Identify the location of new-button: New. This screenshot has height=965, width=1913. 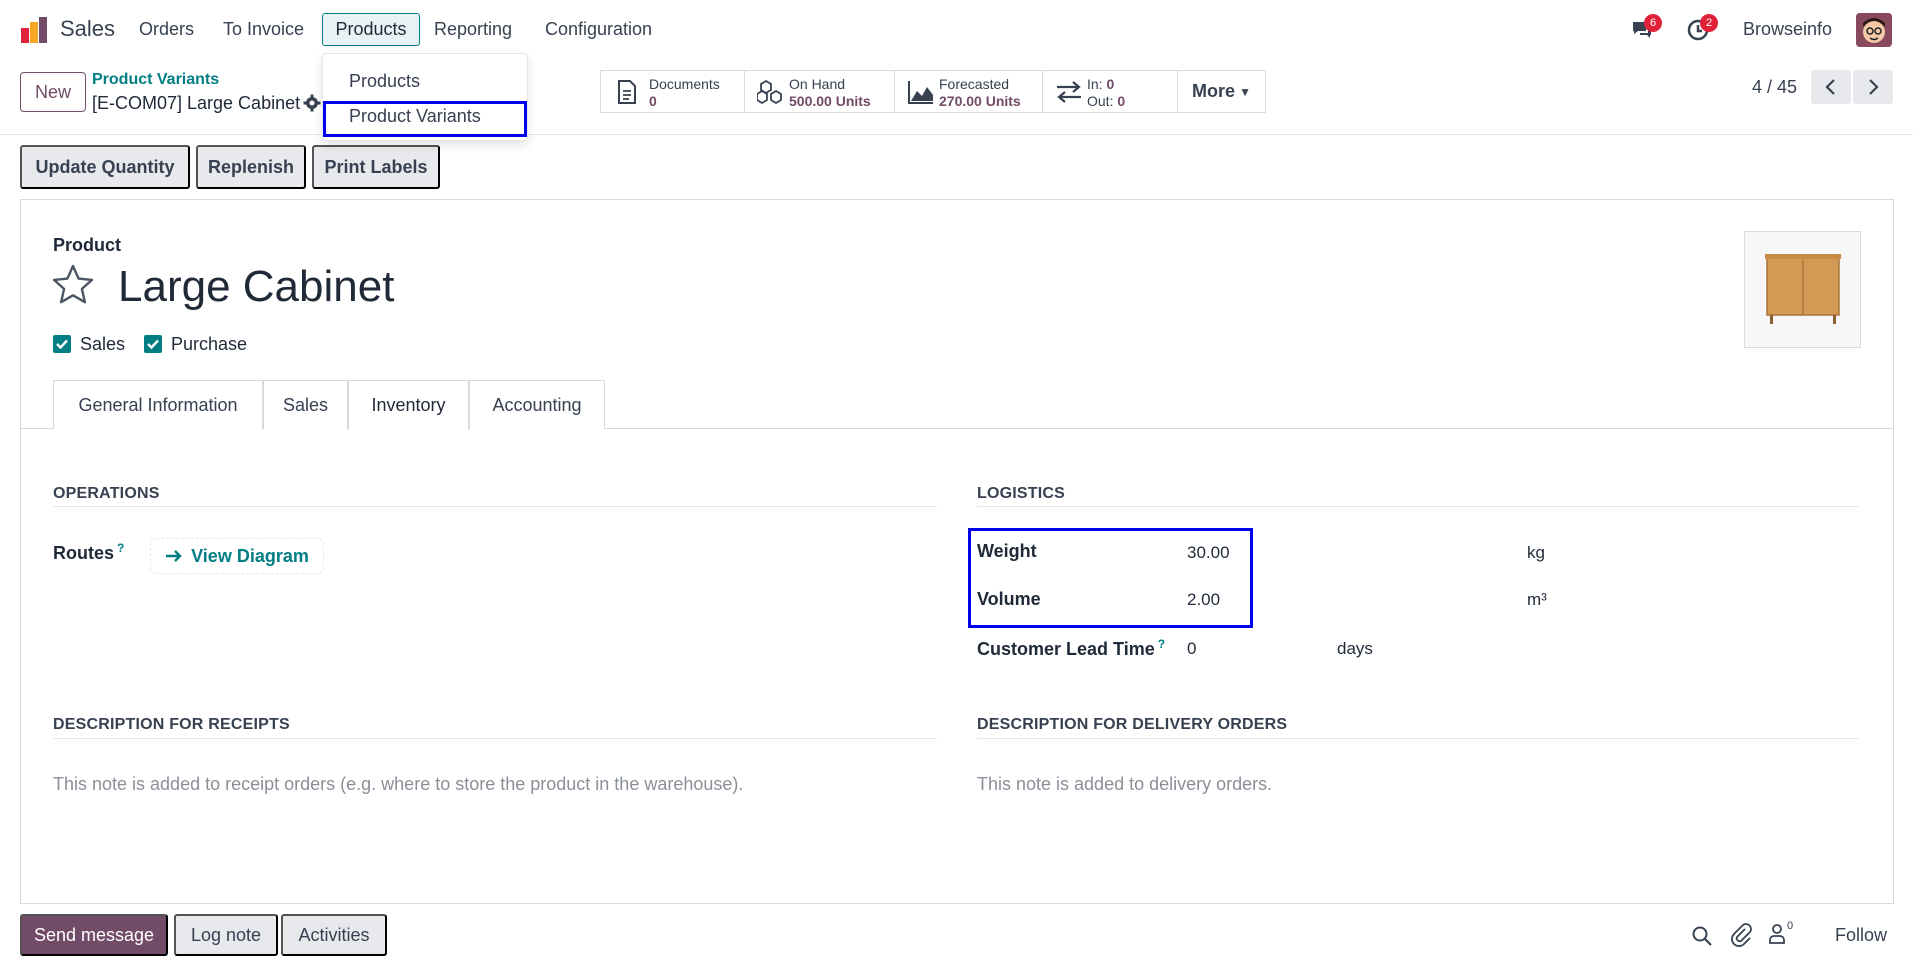
(53, 92).